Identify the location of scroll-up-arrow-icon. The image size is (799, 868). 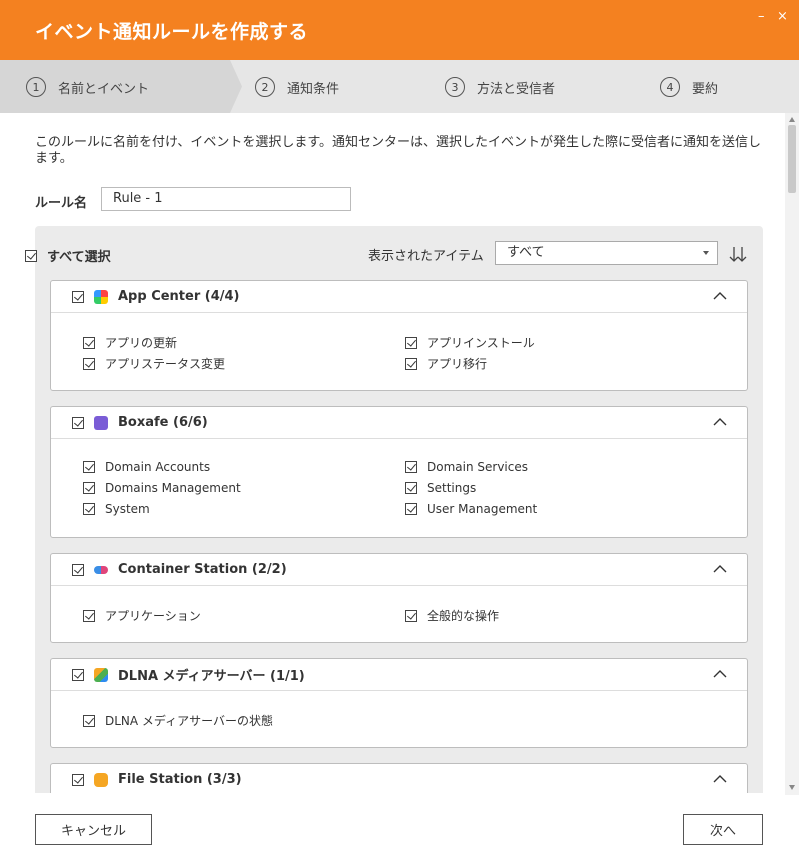
(792, 119).